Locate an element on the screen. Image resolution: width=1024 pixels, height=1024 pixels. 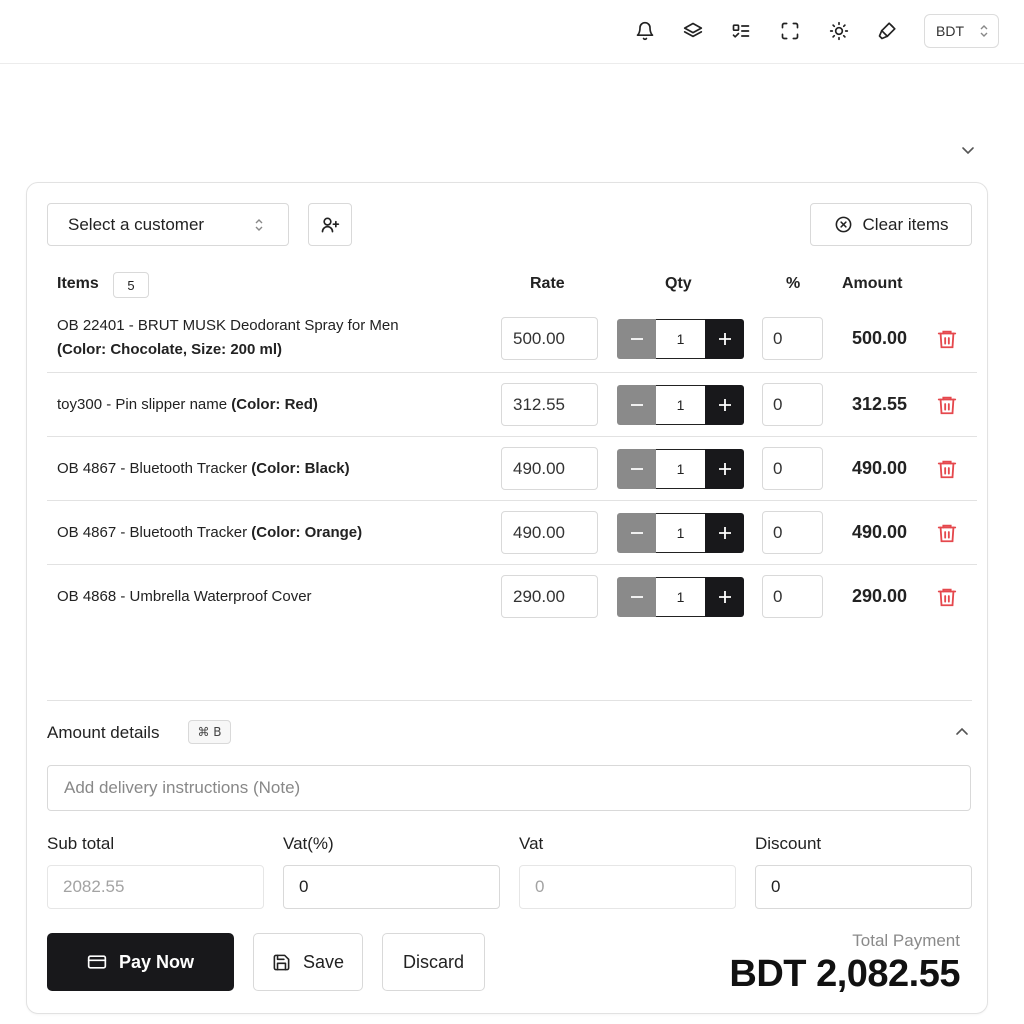
paintbrush-icon is located at coordinates (887, 31).